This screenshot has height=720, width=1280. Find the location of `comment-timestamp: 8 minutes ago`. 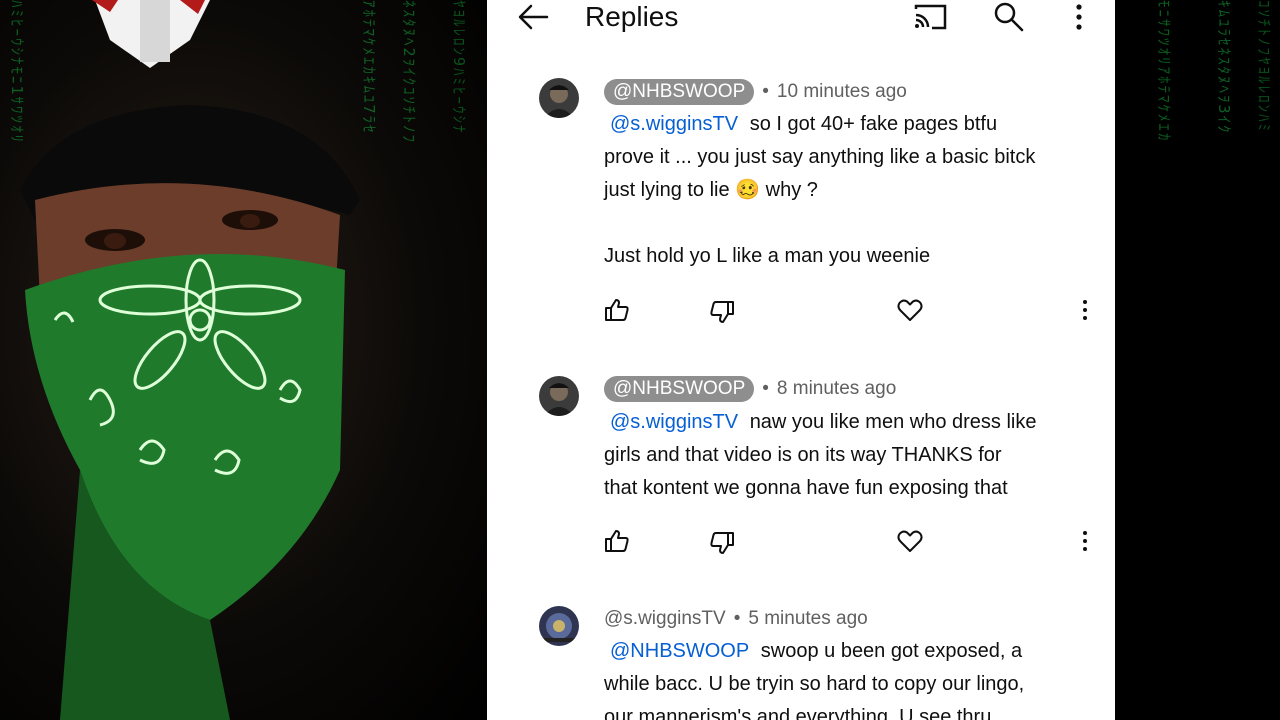

comment-timestamp: 8 minutes ago is located at coordinates (836, 388).